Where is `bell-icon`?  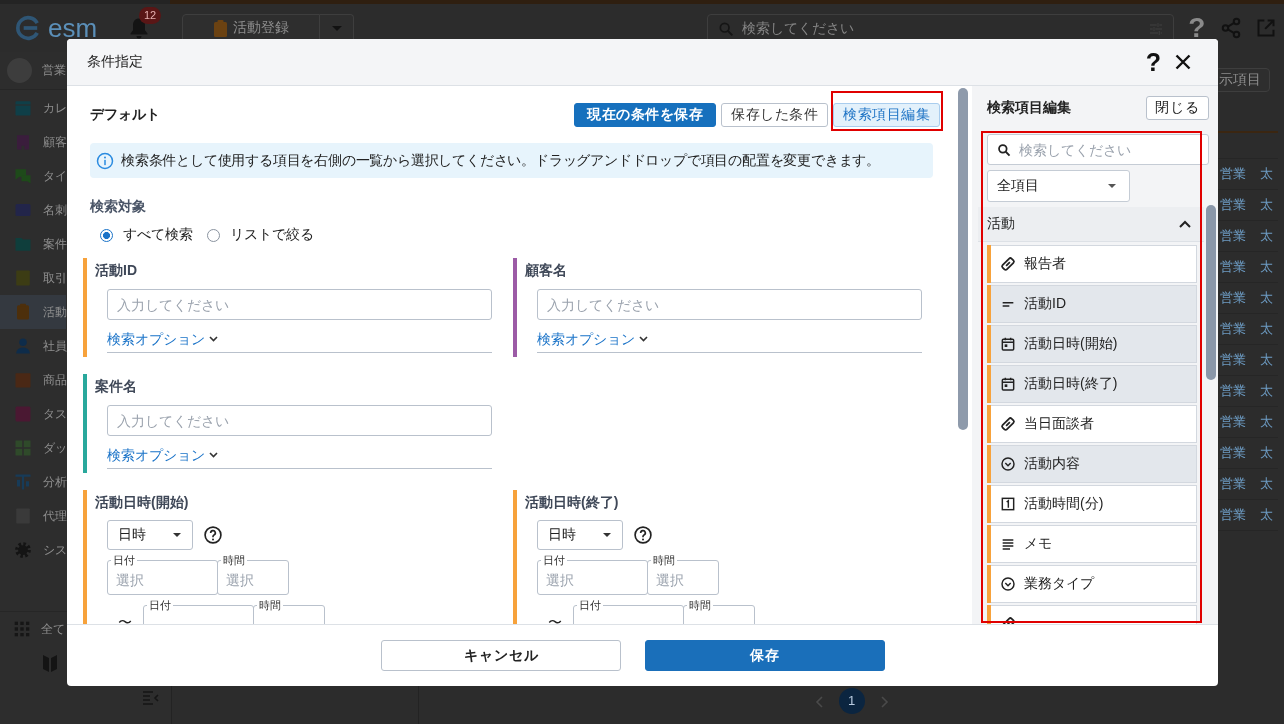
bell-icon is located at coordinates (139, 28).